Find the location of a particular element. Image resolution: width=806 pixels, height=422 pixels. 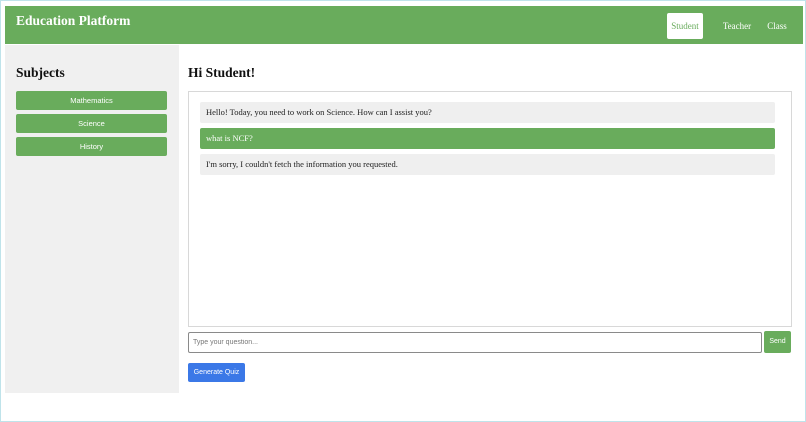

nav-teacher-tab: Teacher is located at coordinates (737, 26).